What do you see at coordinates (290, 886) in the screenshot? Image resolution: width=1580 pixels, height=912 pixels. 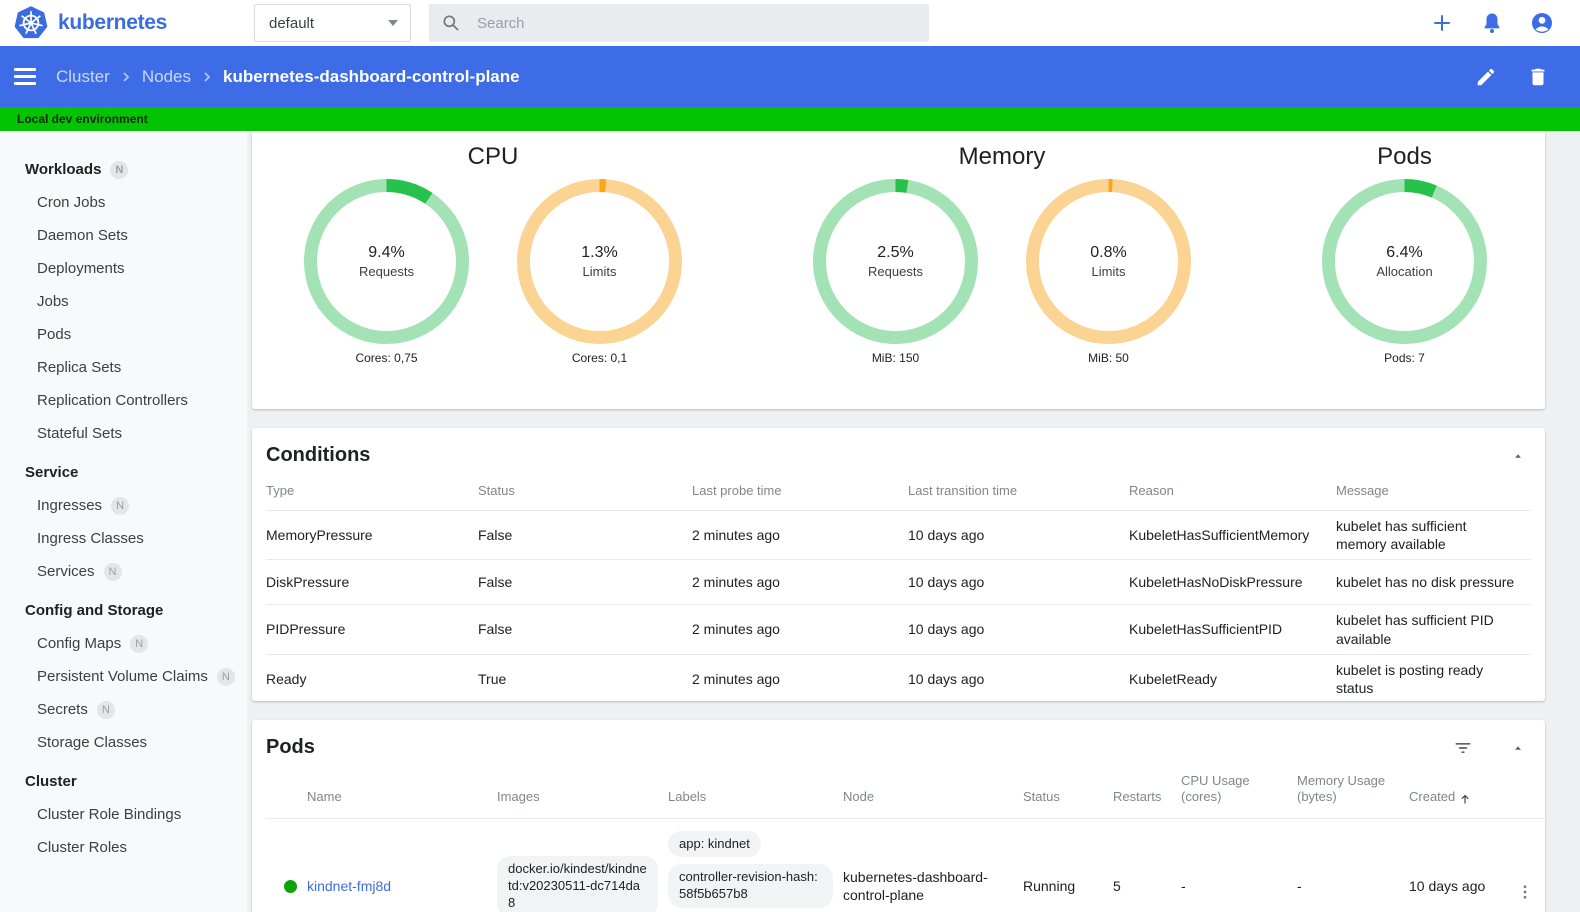 I see `running-status-dot-icon` at bounding box center [290, 886].